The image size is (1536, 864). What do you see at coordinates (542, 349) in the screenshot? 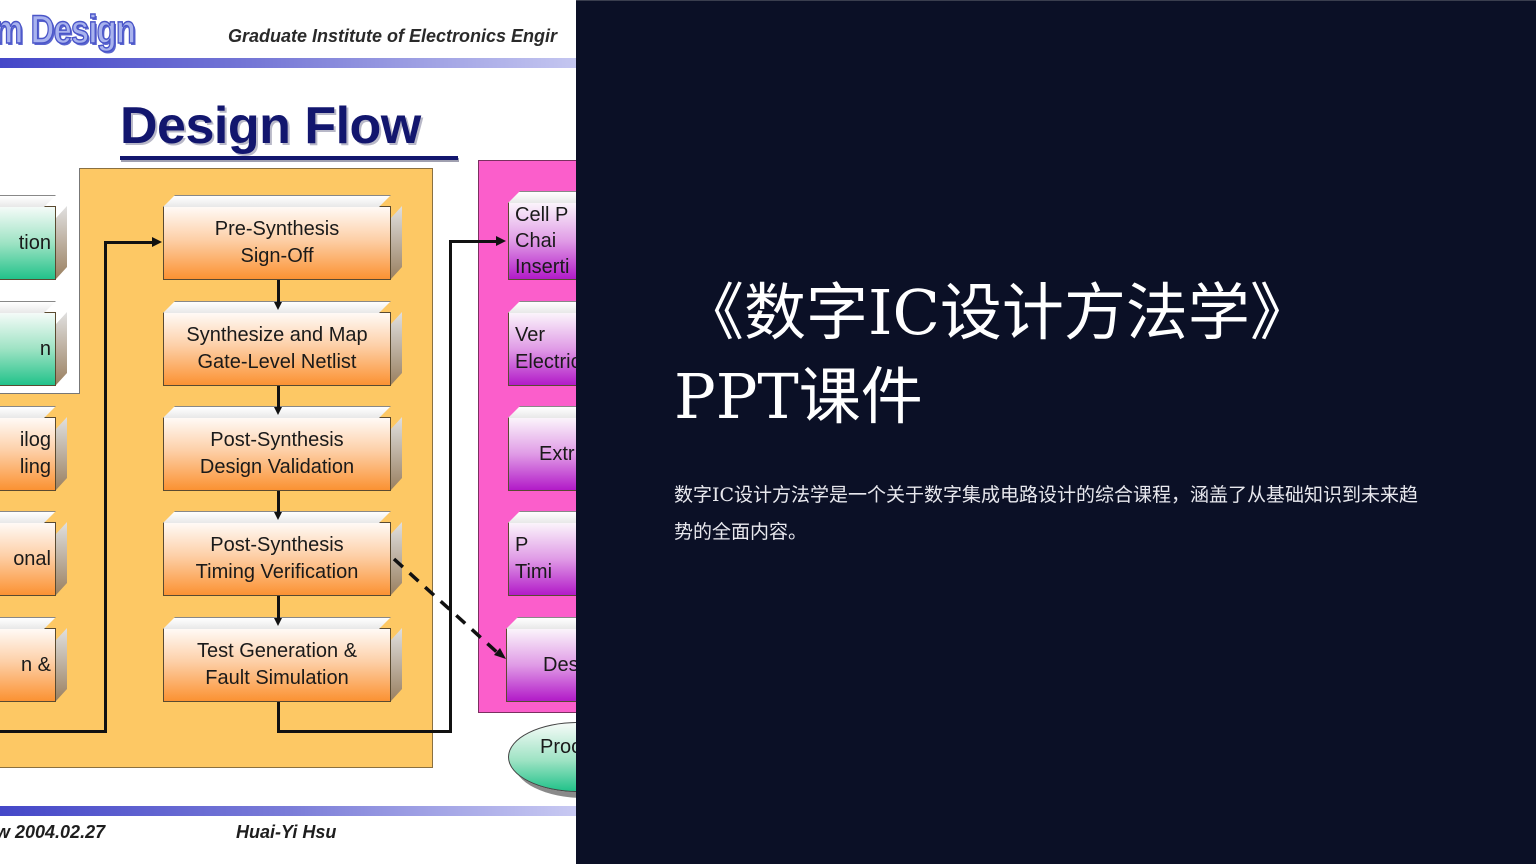
I see `flow-box-right: Ver Electric` at bounding box center [542, 349].